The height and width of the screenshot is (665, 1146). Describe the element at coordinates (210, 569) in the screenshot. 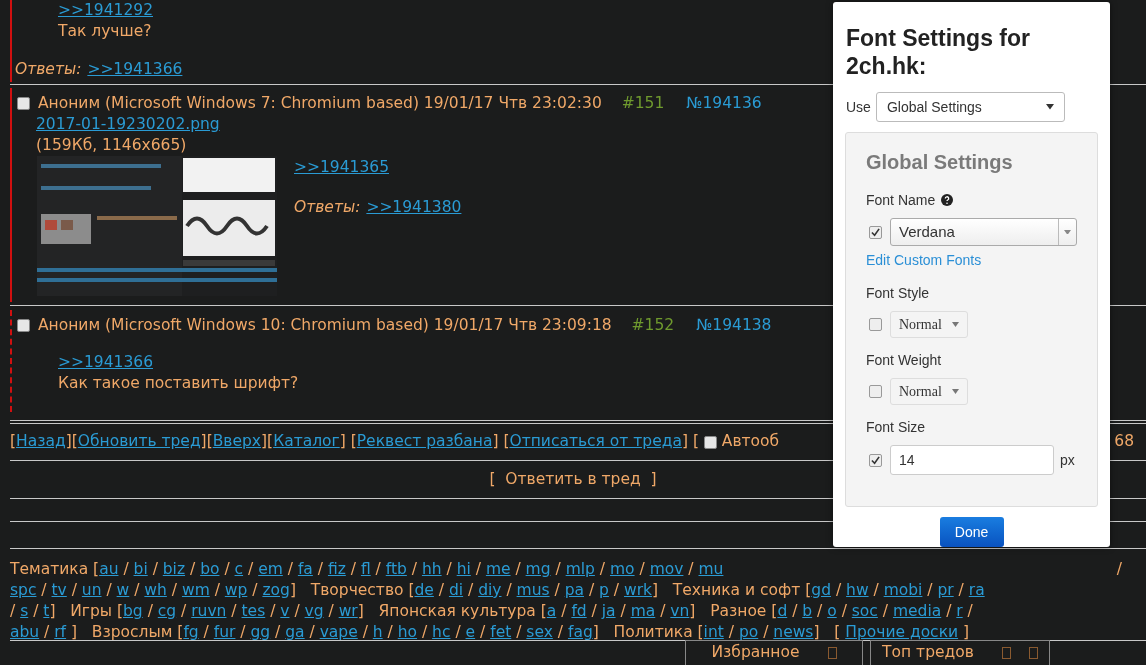

I see `link: bo` at that location.